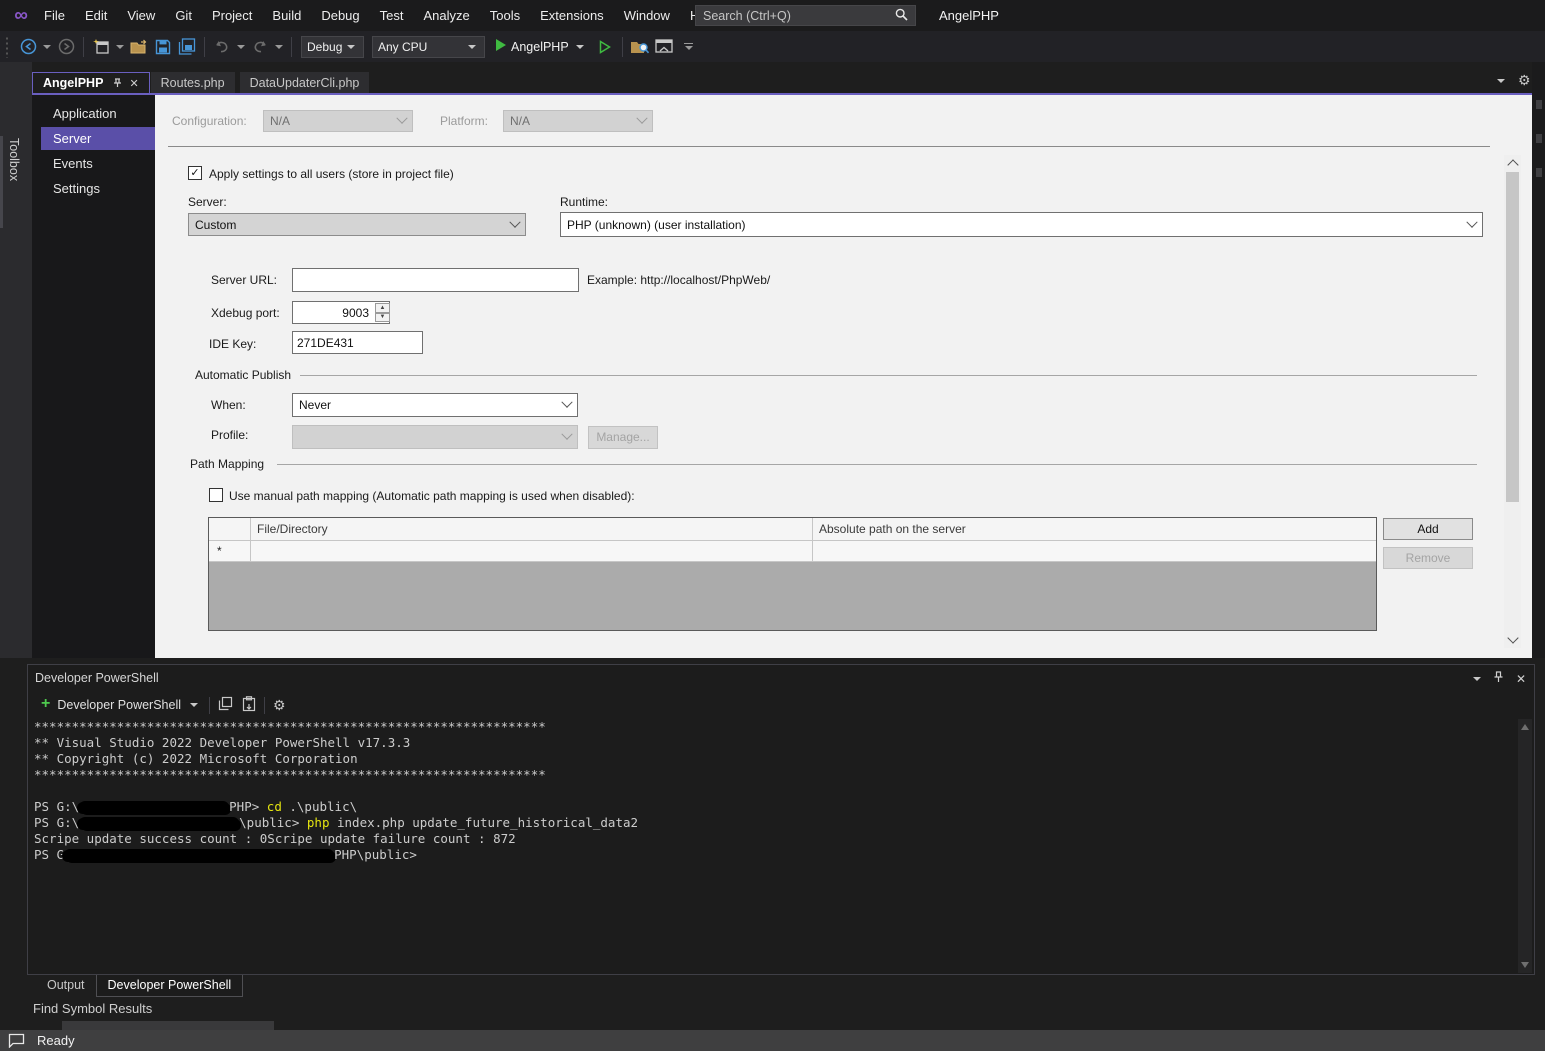 Image resolution: width=1545 pixels, height=1051 pixels. Describe the element at coordinates (1513, 638) in the screenshot. I see `scroll-down-icon` at that location.